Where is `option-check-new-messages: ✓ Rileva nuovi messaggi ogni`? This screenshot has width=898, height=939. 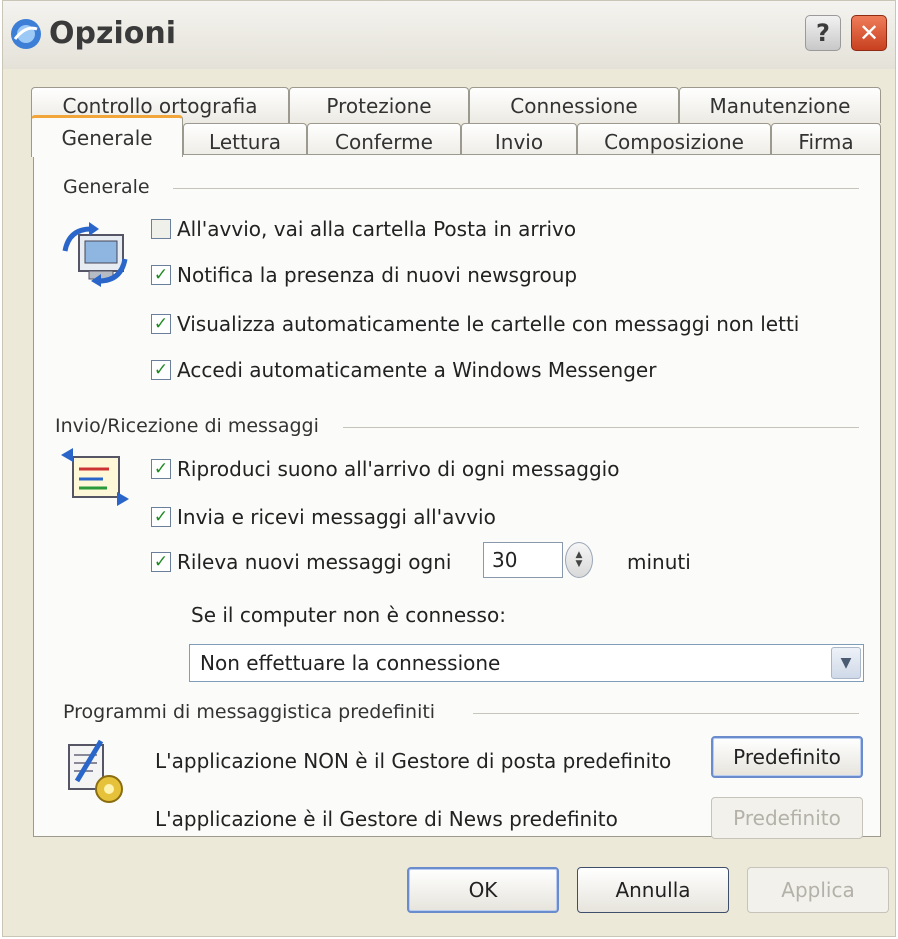
option-check-new-messages: ✓ Rileva nuovi messaggi ogni is located at coordinates (301, 562).